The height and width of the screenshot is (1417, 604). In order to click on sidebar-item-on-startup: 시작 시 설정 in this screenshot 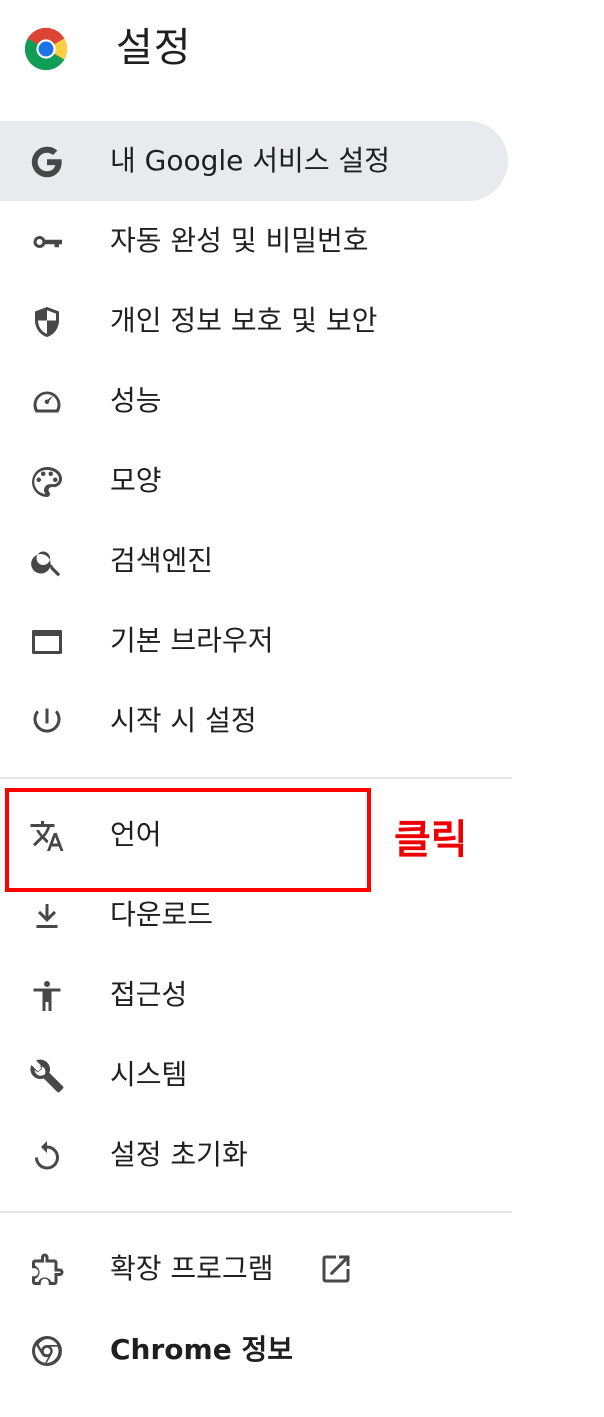, I will do `click(254, 721)`.